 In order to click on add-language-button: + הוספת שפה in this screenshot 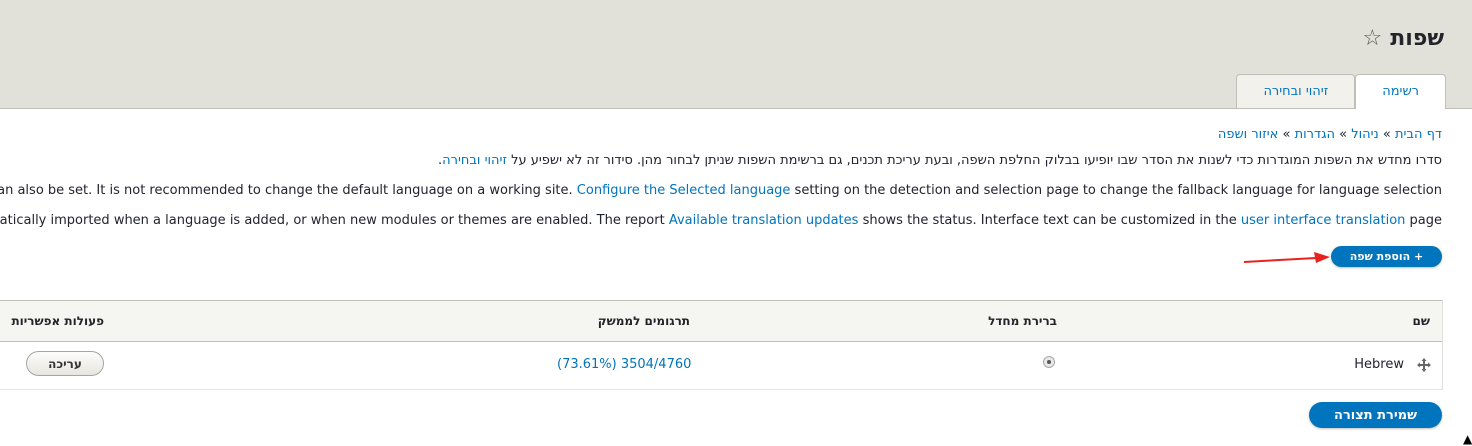, I will do `click(1386, 256)`.